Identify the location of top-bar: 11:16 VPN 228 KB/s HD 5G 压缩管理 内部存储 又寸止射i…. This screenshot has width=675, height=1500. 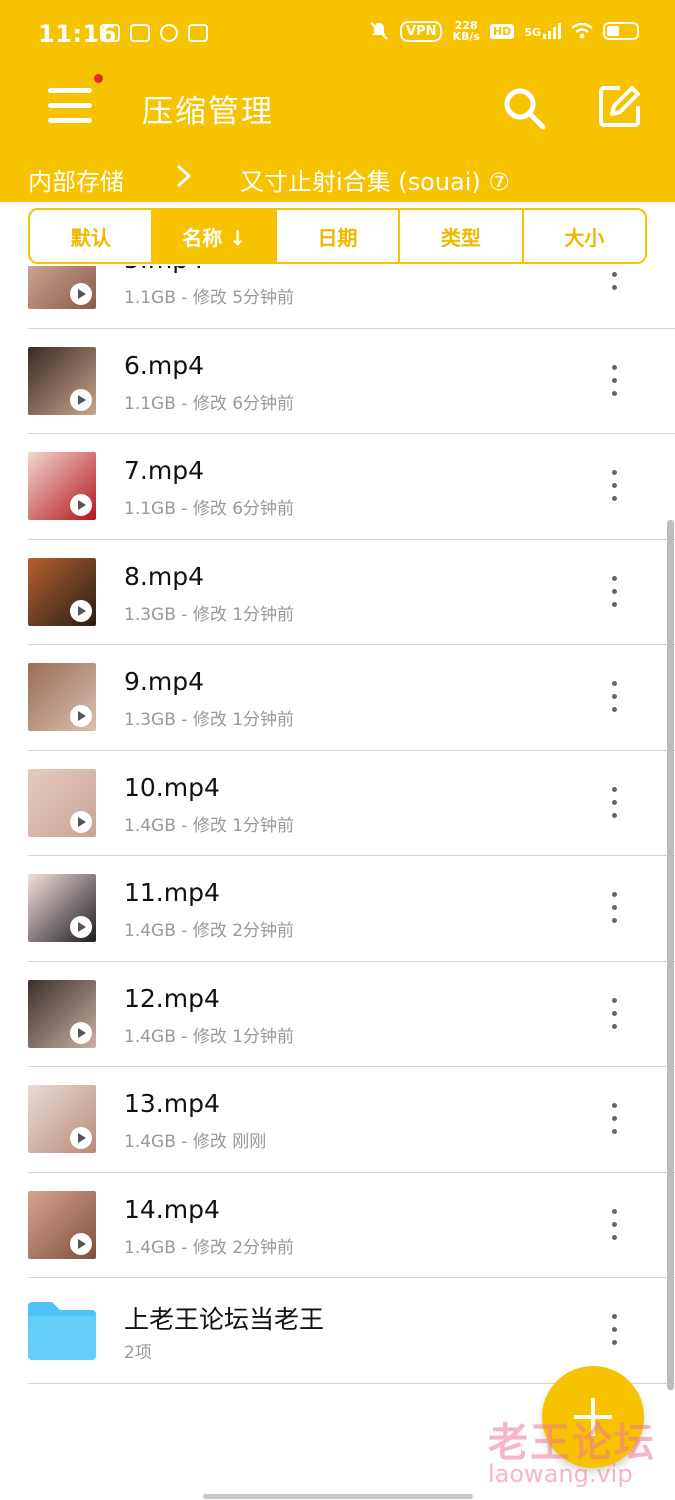
(337, 101).